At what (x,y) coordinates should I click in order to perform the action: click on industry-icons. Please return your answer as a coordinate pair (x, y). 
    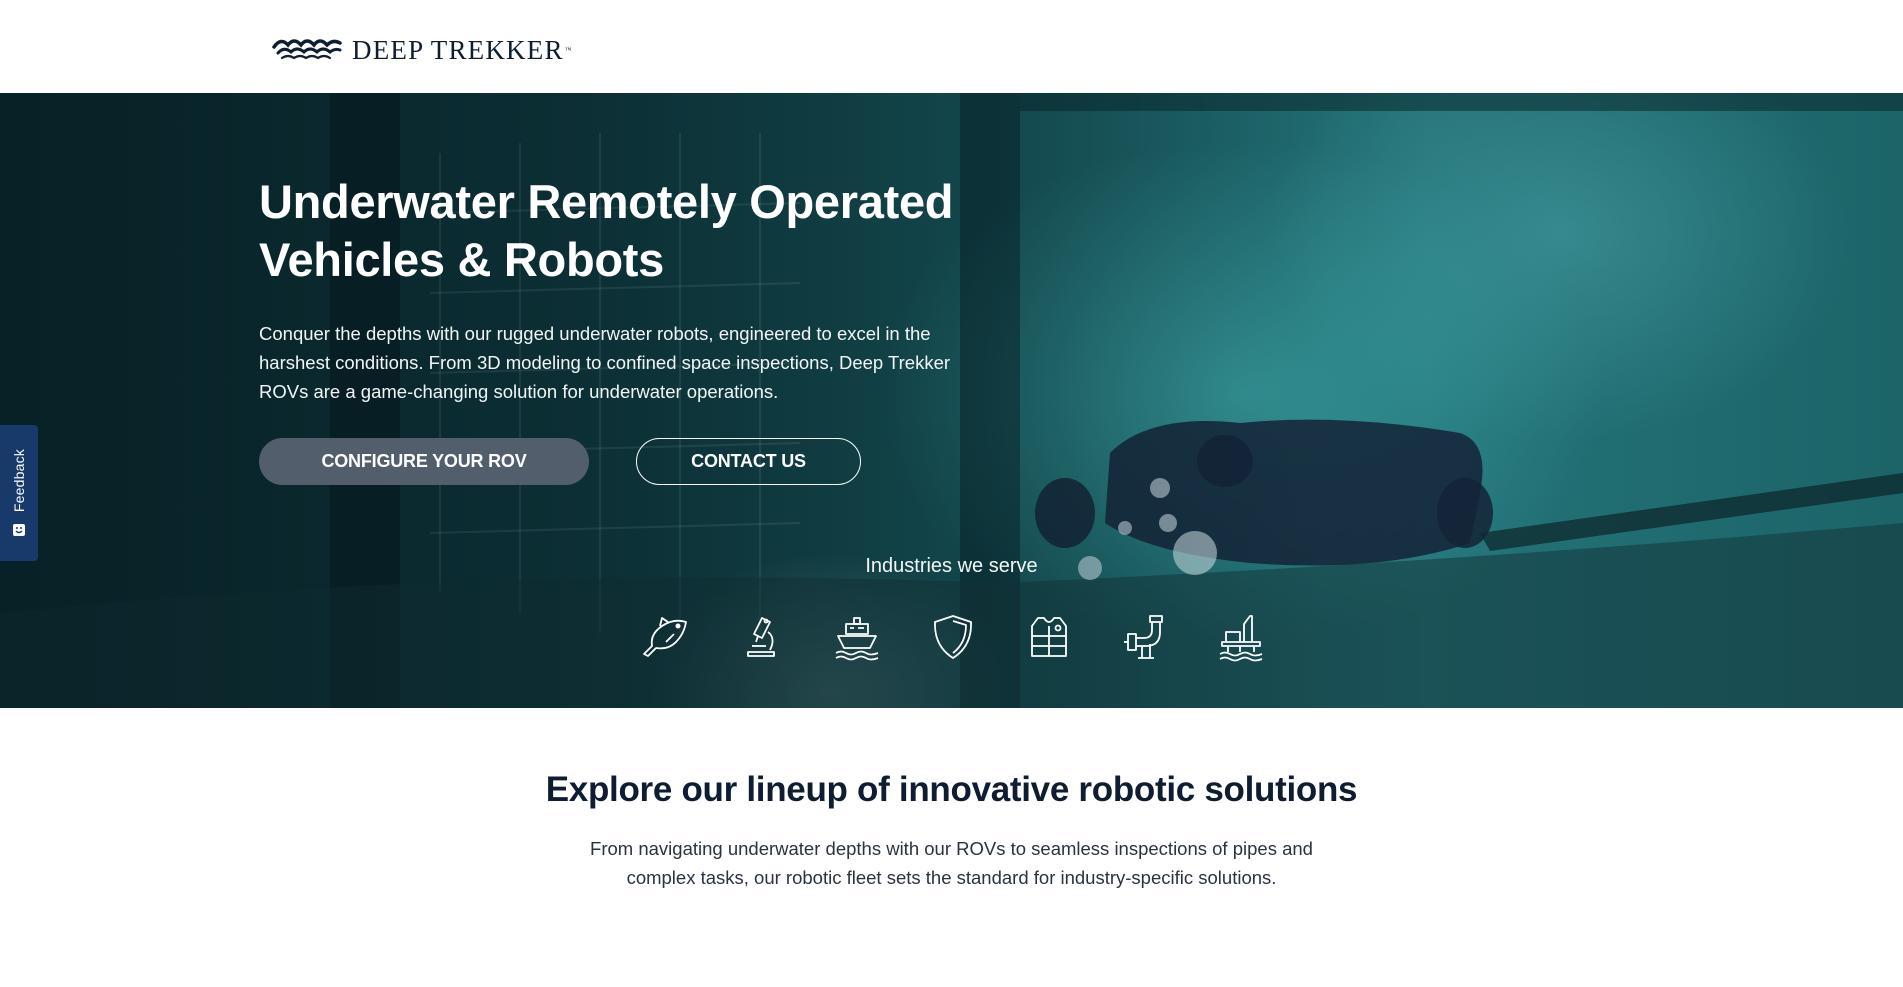
    Looking at the image, I should click on (953, 637).